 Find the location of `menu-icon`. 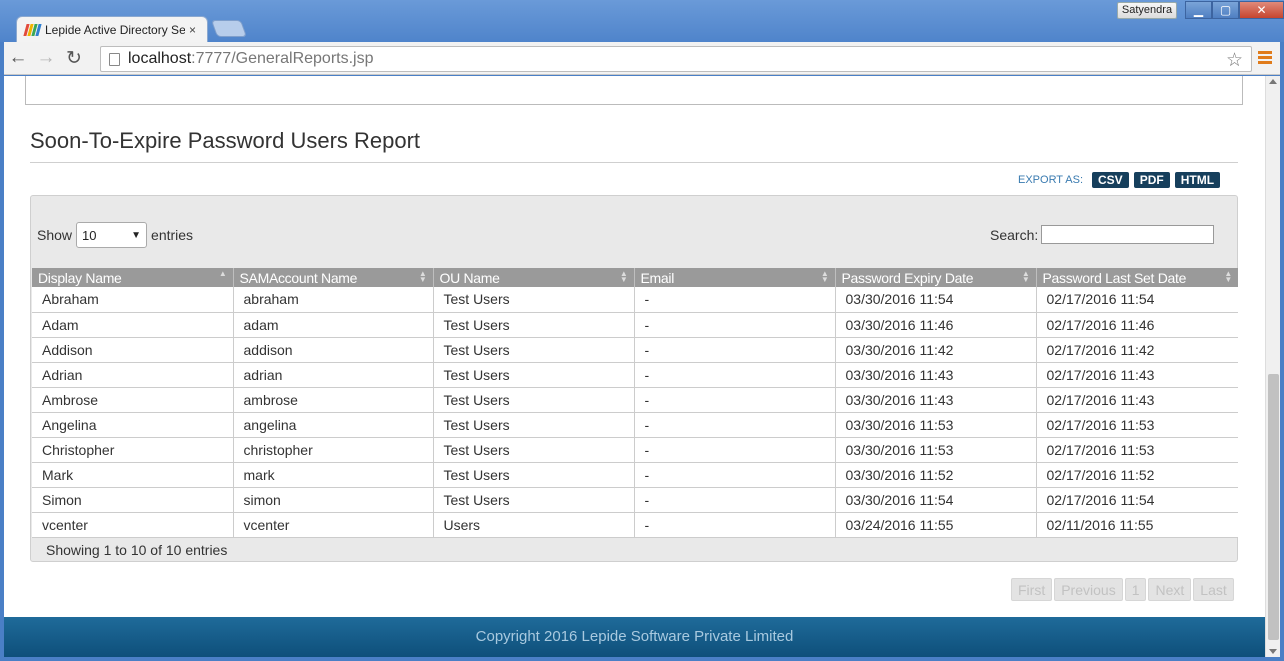

menu-icon is located at coordinates (1265, 58).